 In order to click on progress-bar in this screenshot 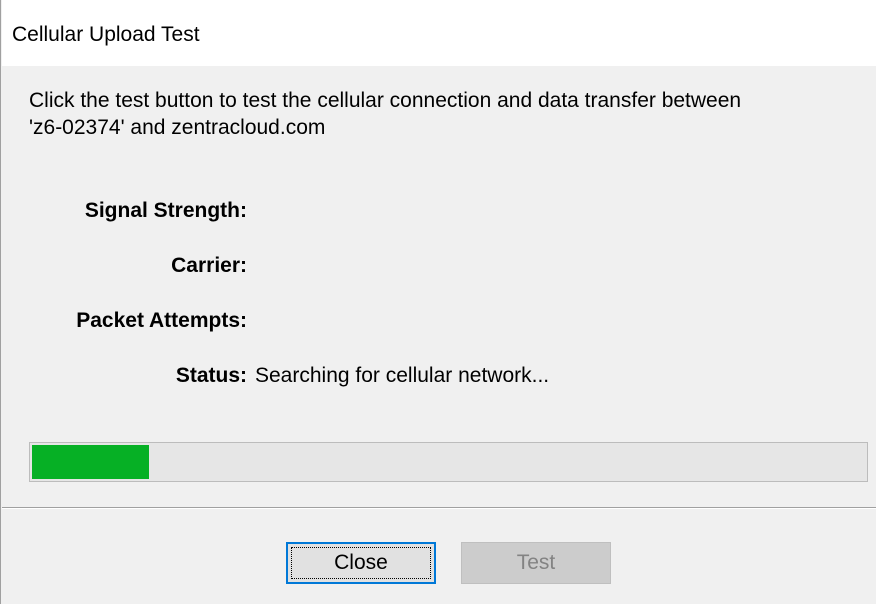, I will do `click(448, 462)`.